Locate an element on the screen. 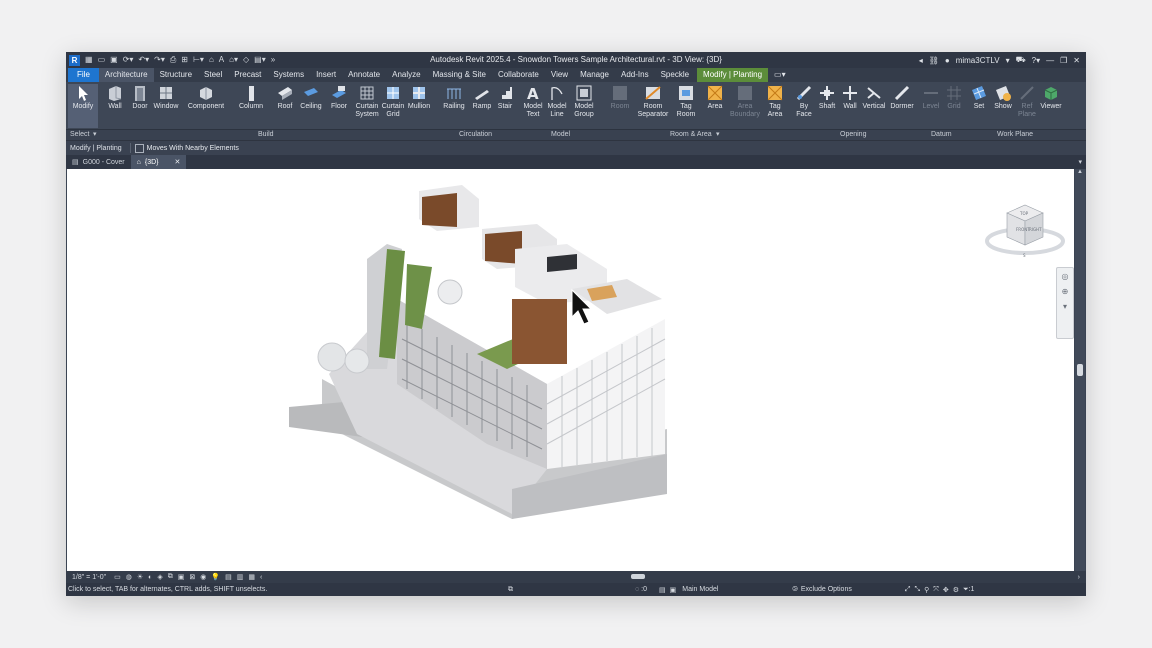  tab-systems: Systems is located at coordinates (288, 75).